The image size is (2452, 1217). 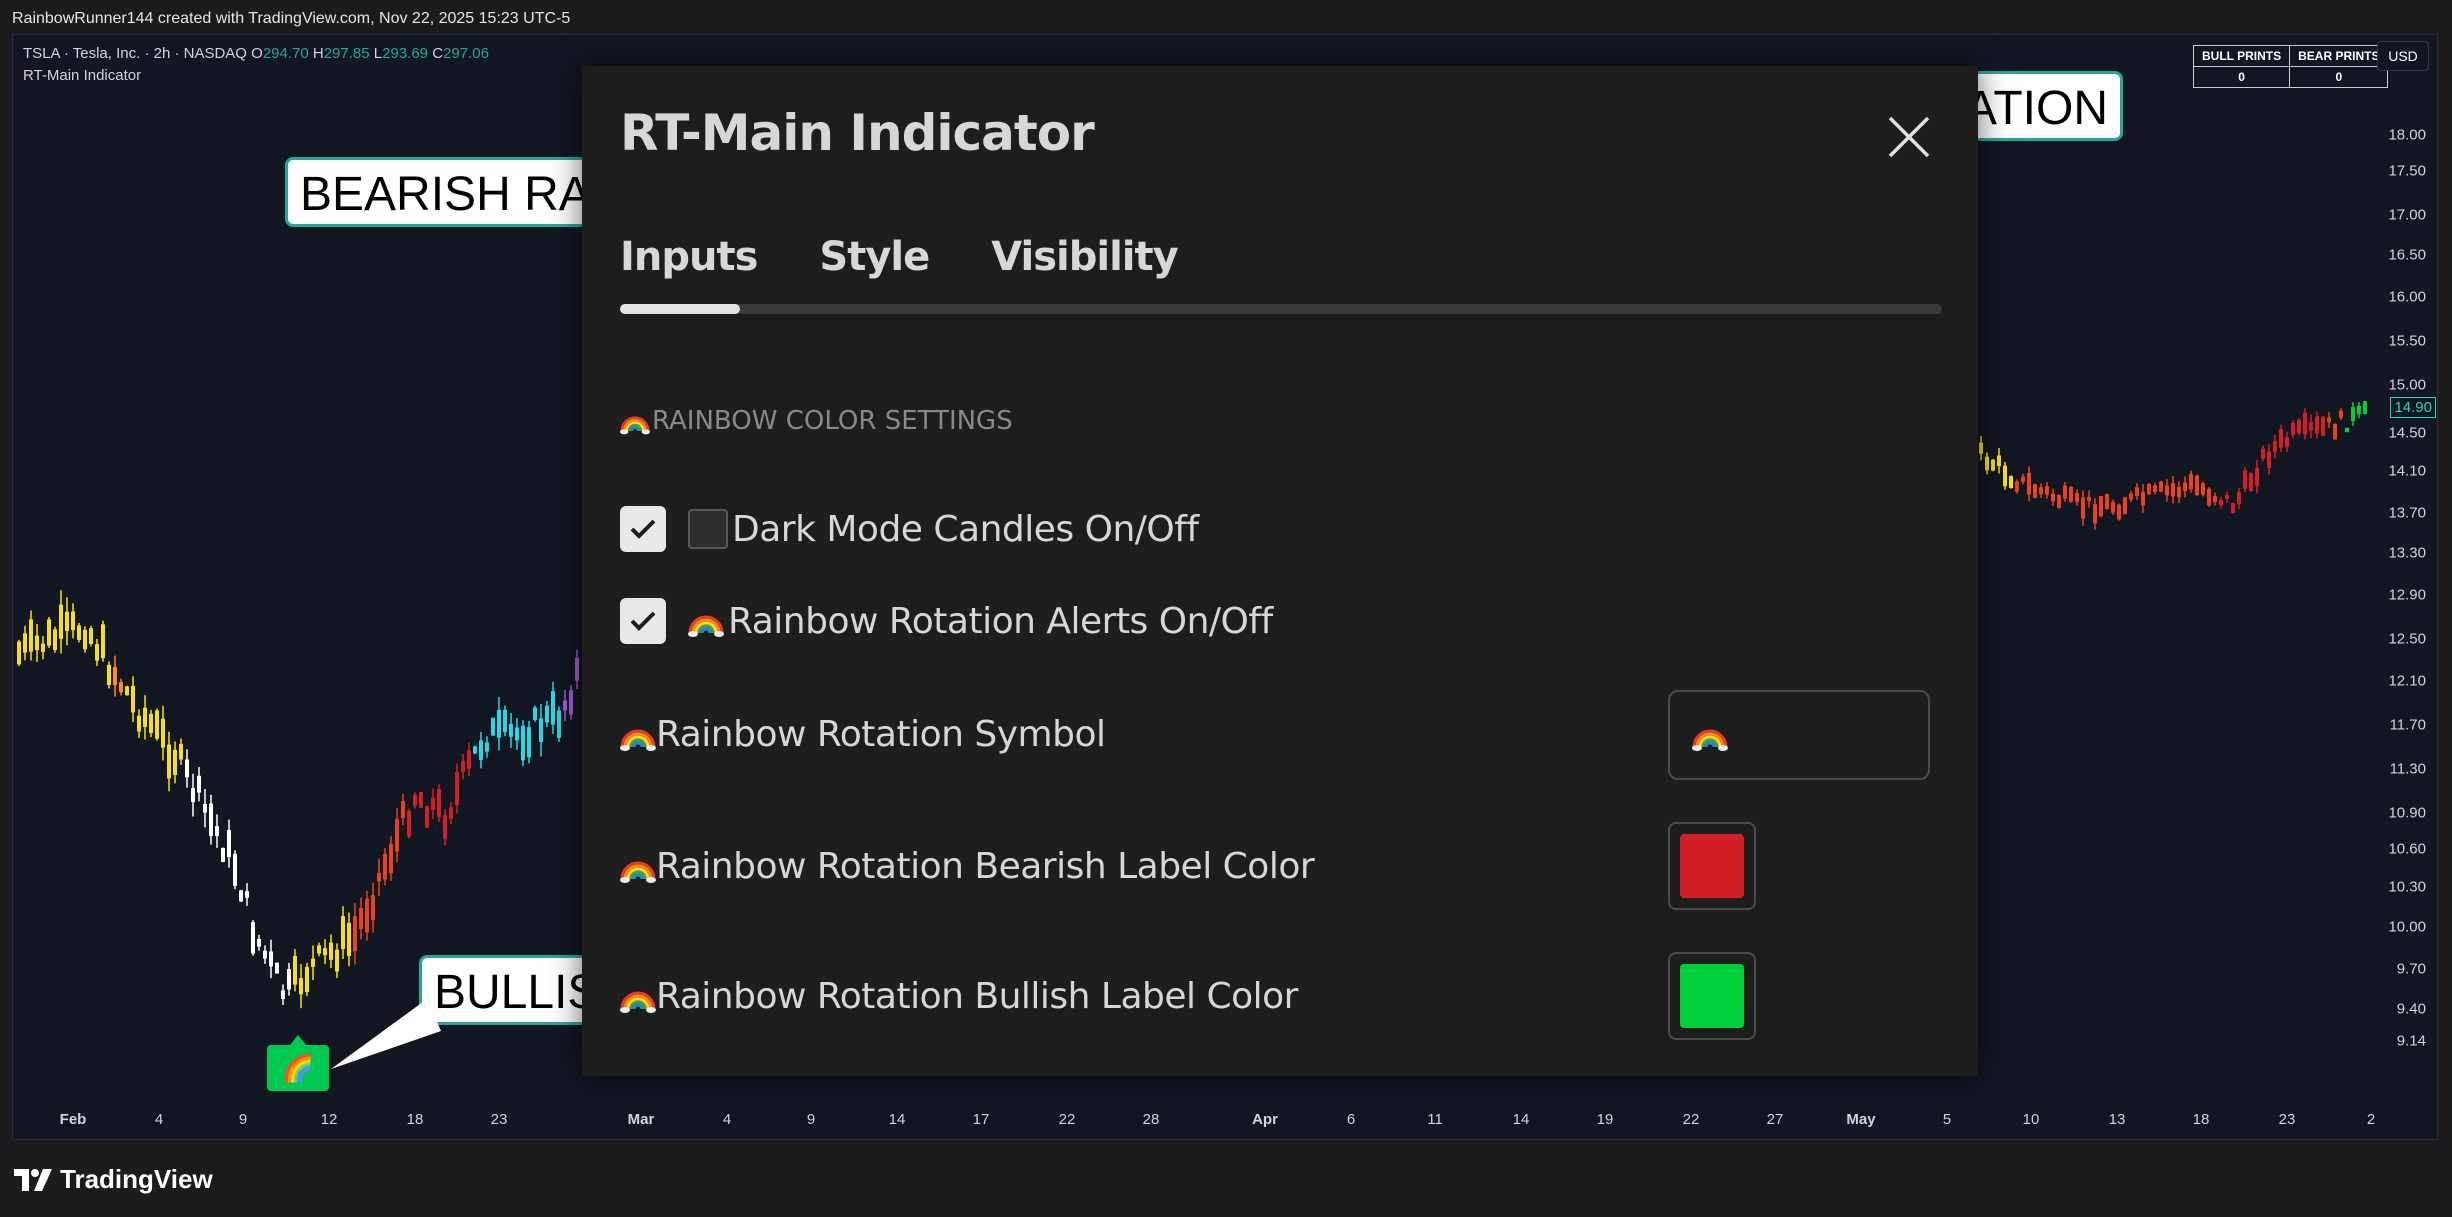 What do you see at coordinates (1605, 1119) in the screenshot?
I see `time-tick: 19` at bounding box center [1605, 1119].